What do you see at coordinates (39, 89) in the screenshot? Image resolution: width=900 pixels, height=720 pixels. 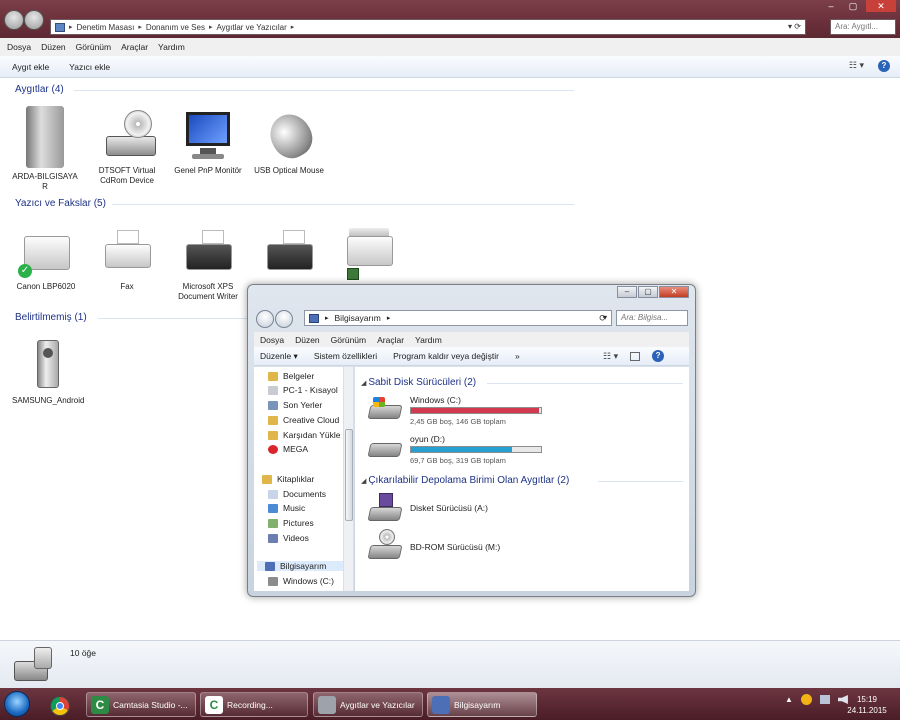 I see `group-devices-header: Aygıtlar (4)` at bounding box center [39, 89].